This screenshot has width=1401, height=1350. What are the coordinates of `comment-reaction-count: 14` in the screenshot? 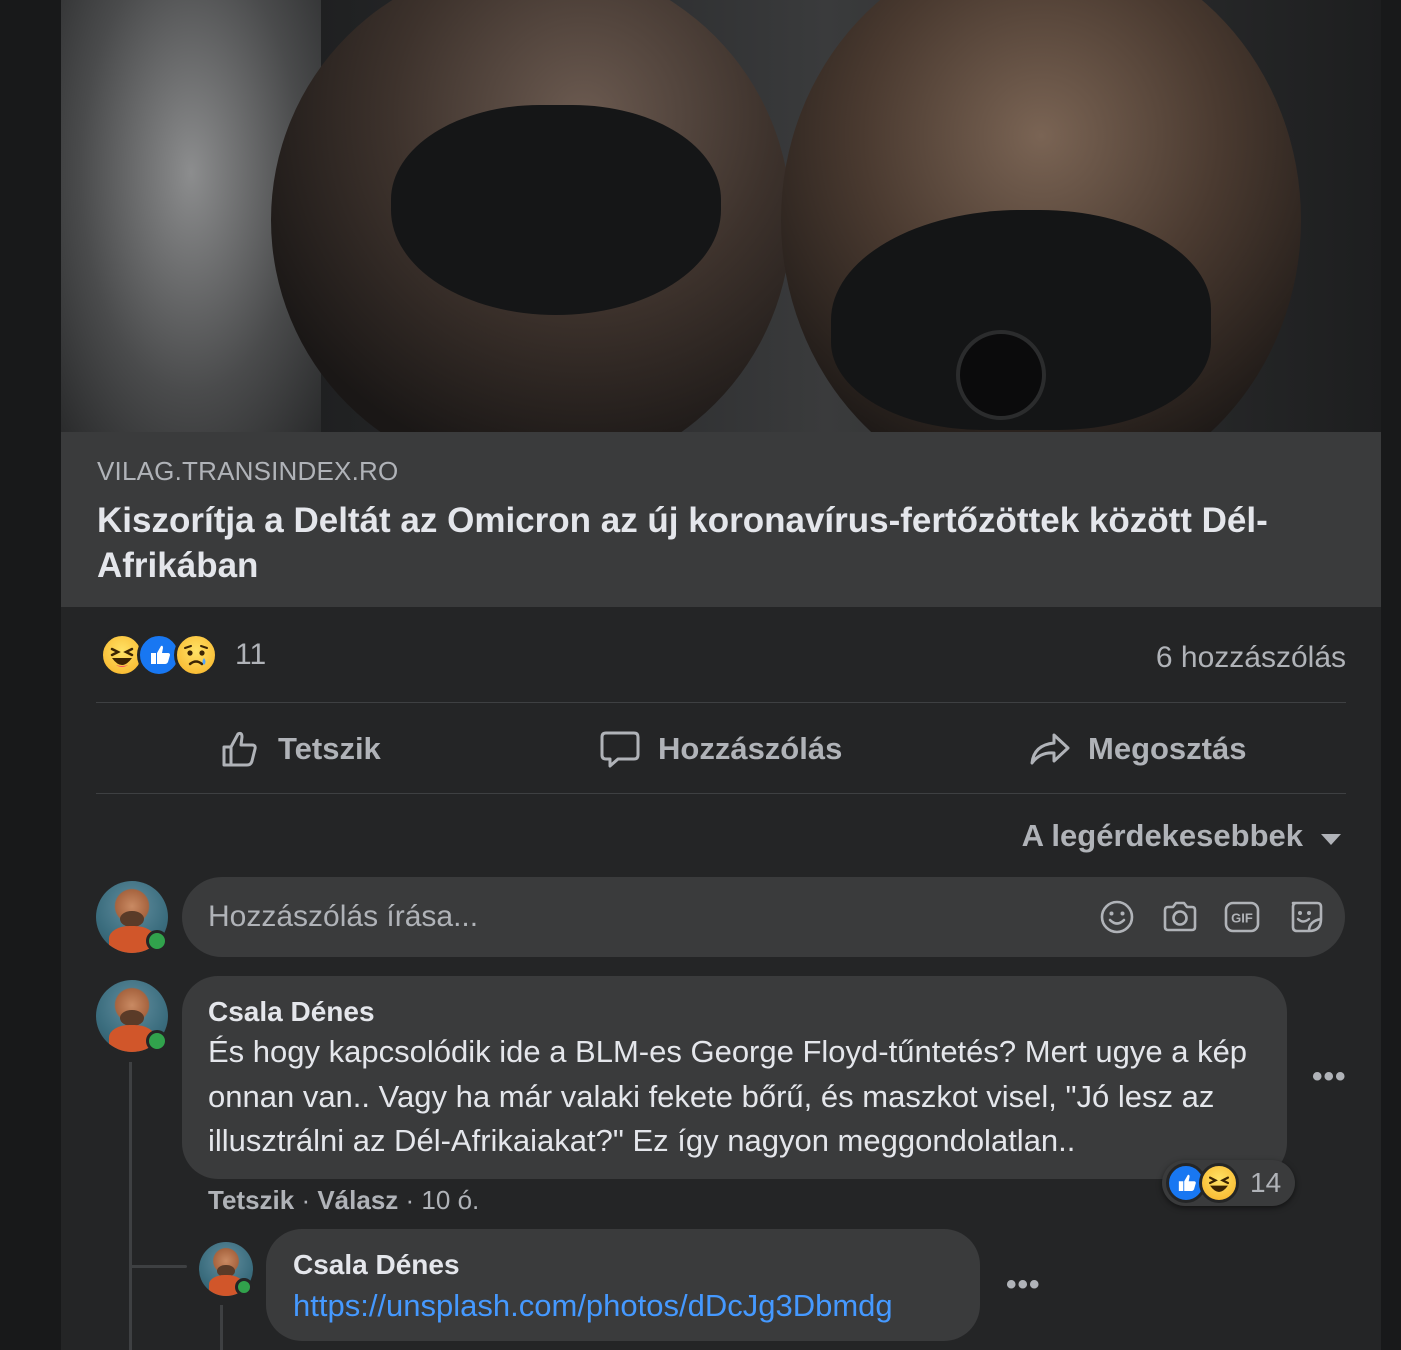 It's located at (1266, 1182).